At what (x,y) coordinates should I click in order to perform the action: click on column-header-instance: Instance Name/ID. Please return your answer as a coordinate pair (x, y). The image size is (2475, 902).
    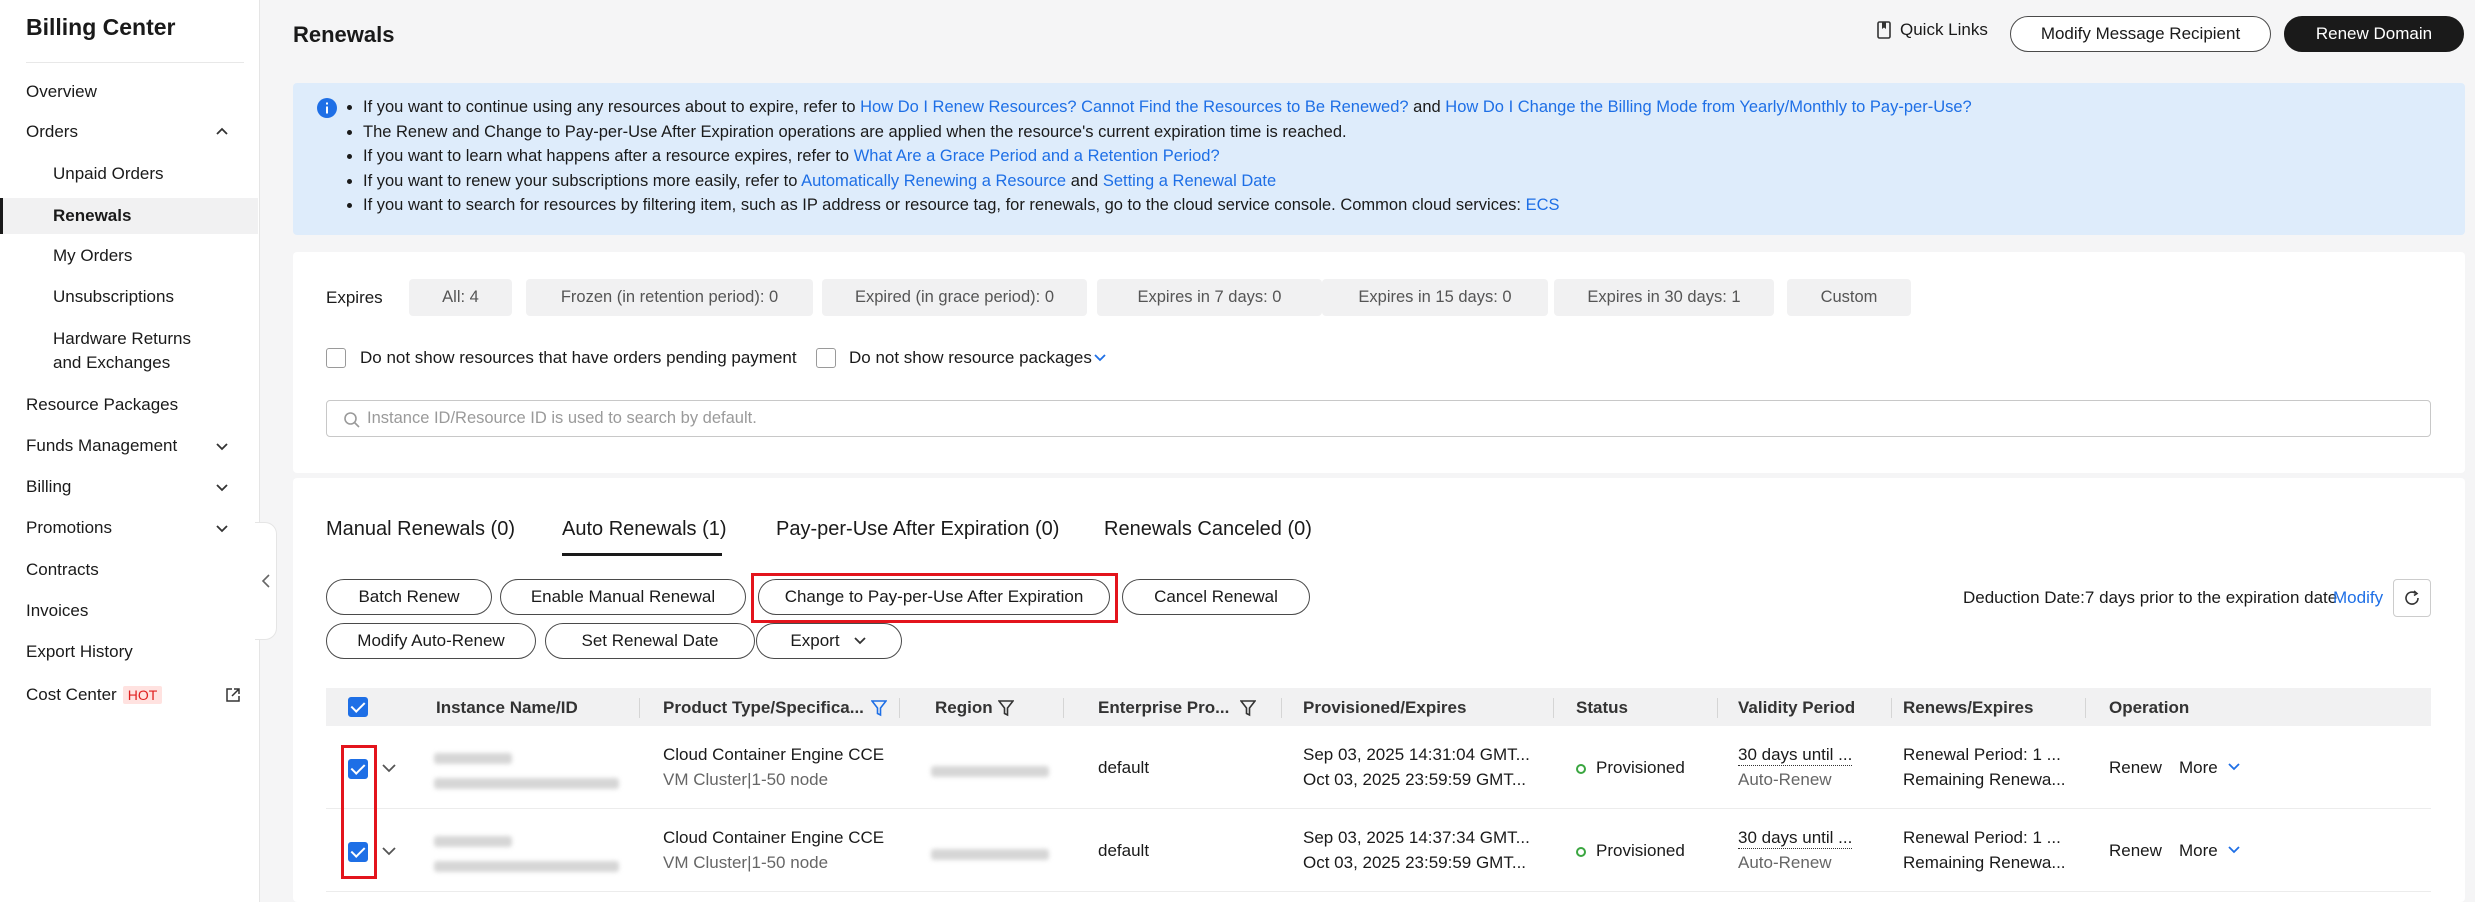
    Looking at the image, I should click on (507, 707).